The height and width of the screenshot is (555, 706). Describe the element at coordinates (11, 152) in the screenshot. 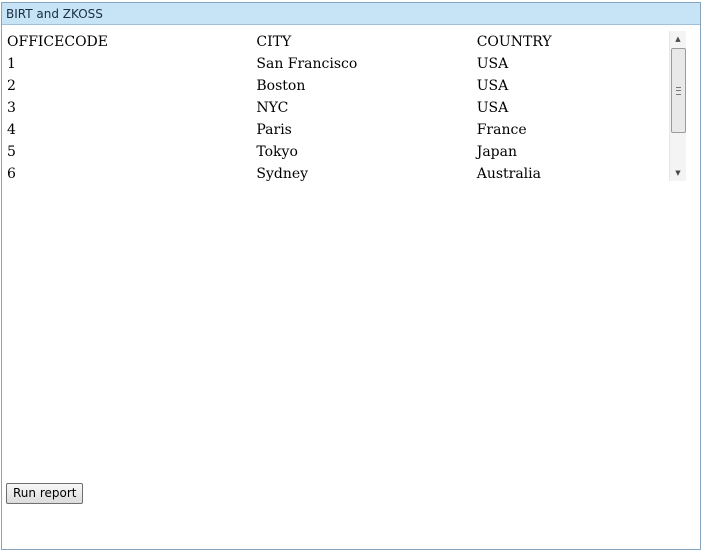

I see `cell-officecode: 5` at that location.